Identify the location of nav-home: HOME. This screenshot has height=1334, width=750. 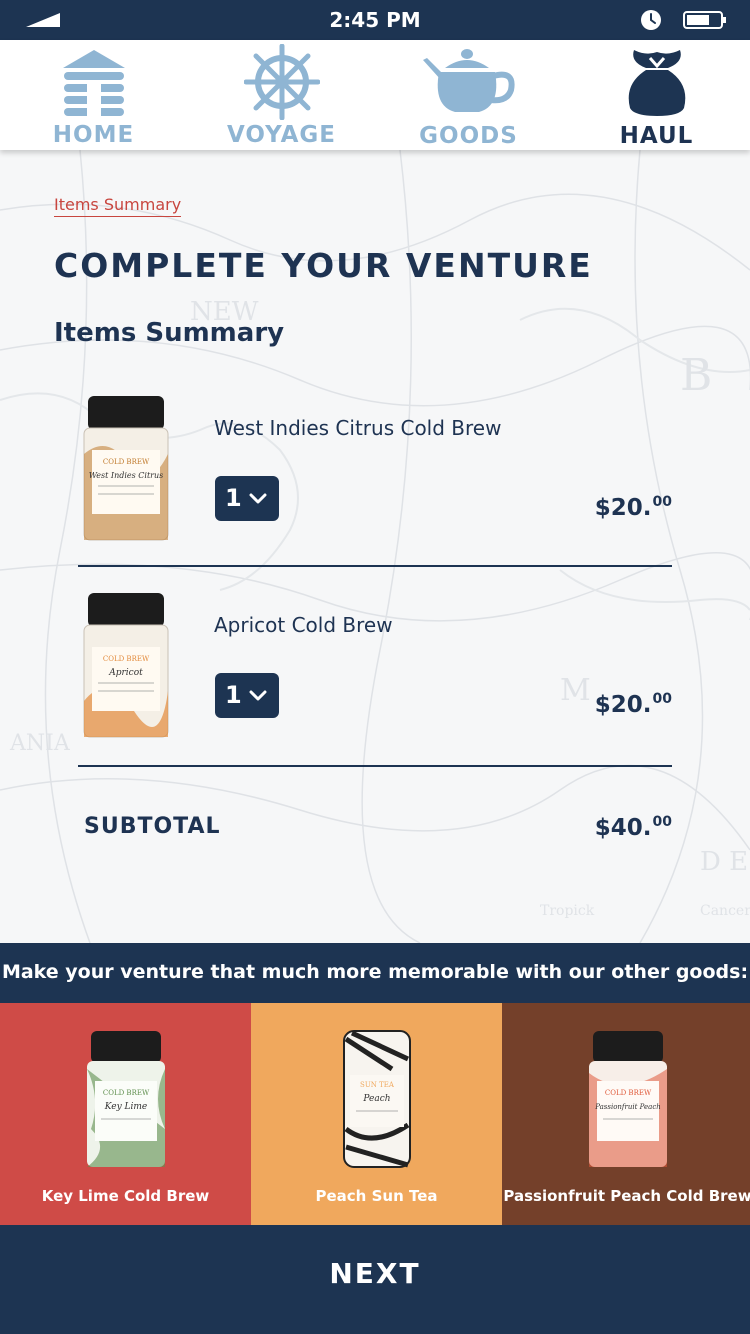
(93, 95).